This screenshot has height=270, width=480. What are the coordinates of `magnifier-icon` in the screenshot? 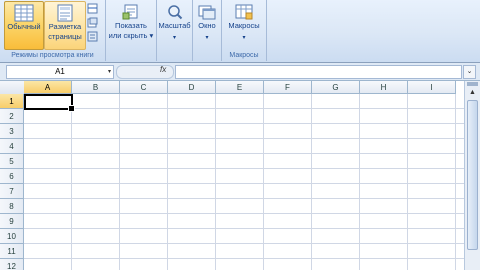 It's located at (174, 12).